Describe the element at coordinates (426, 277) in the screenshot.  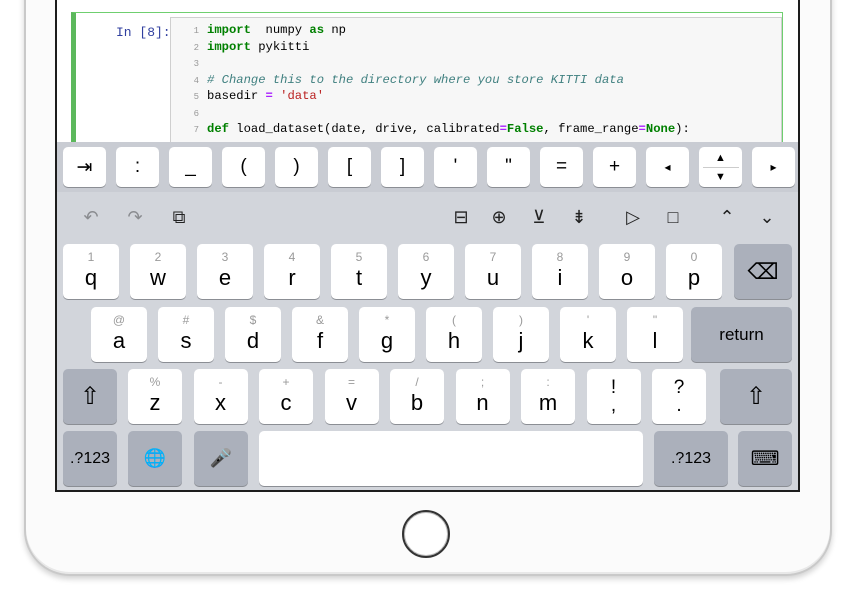
I see `key-label: y` at that location.